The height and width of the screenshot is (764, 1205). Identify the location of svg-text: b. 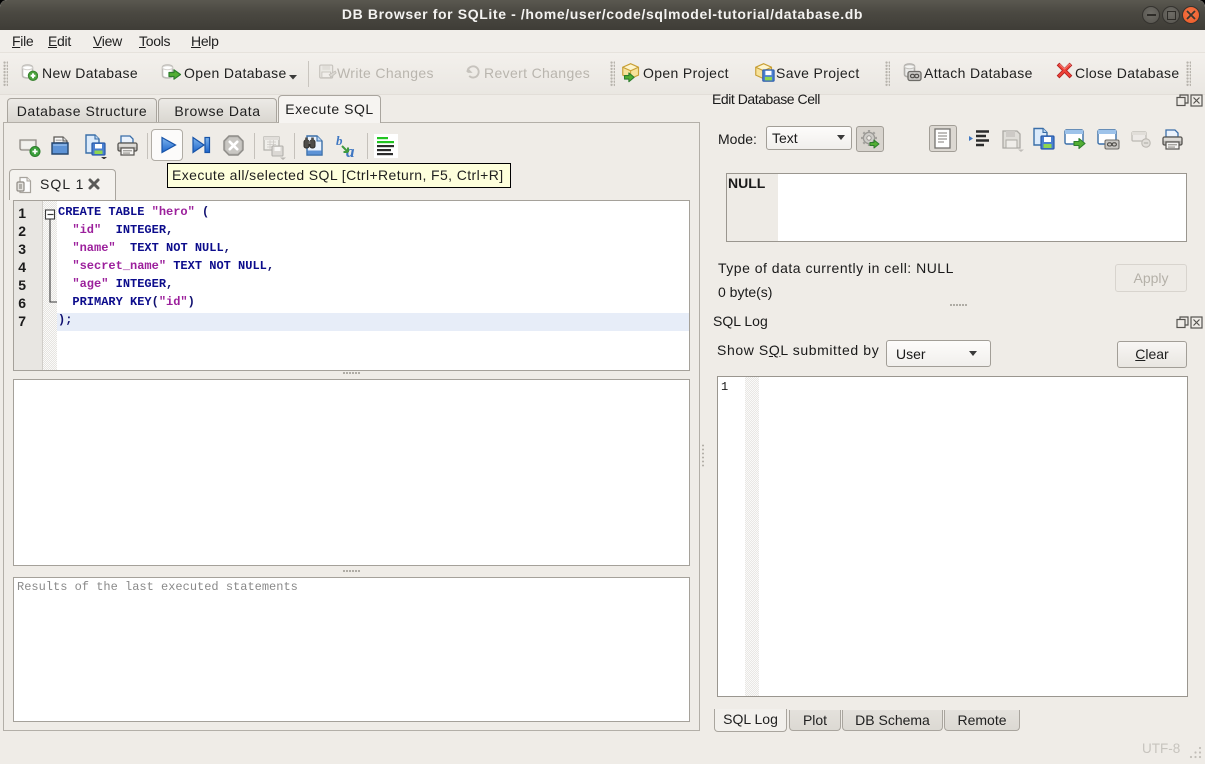
(339, 140).